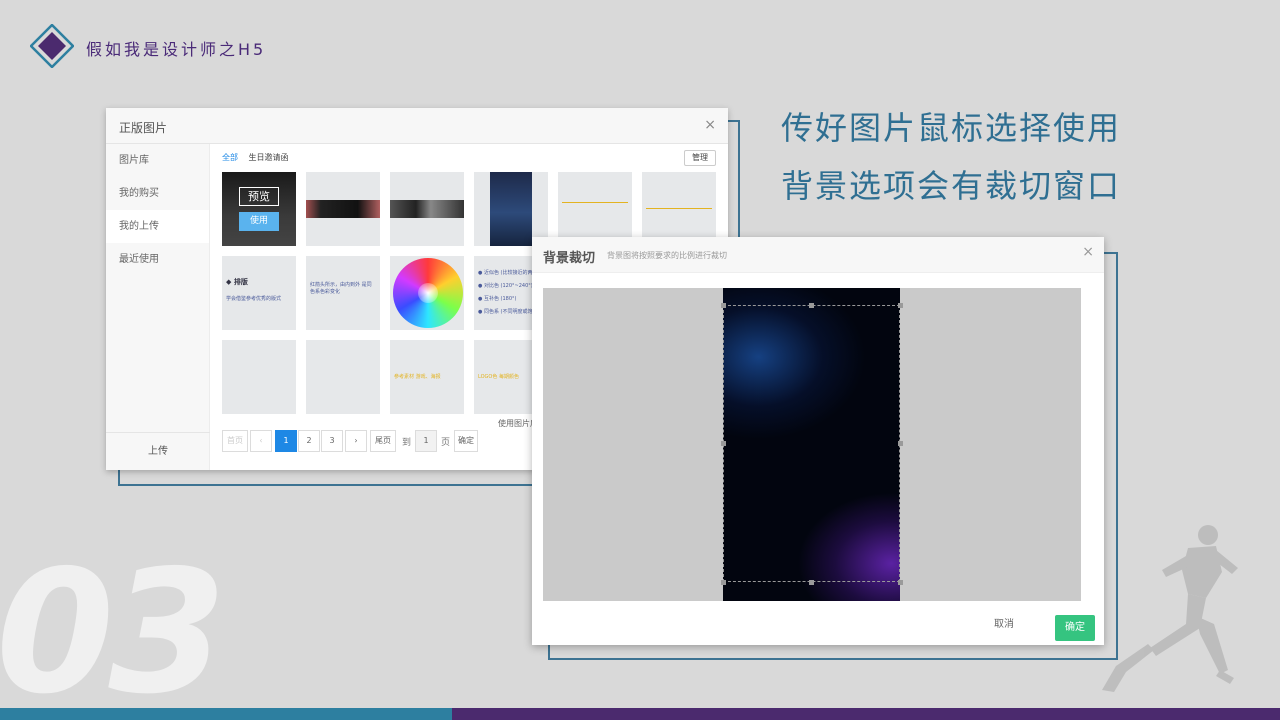 This screenshot has width=1280, height=720. Describe the element at coordinates (113, 627) in the screenshot. I see `slide-number: 03` at that location.